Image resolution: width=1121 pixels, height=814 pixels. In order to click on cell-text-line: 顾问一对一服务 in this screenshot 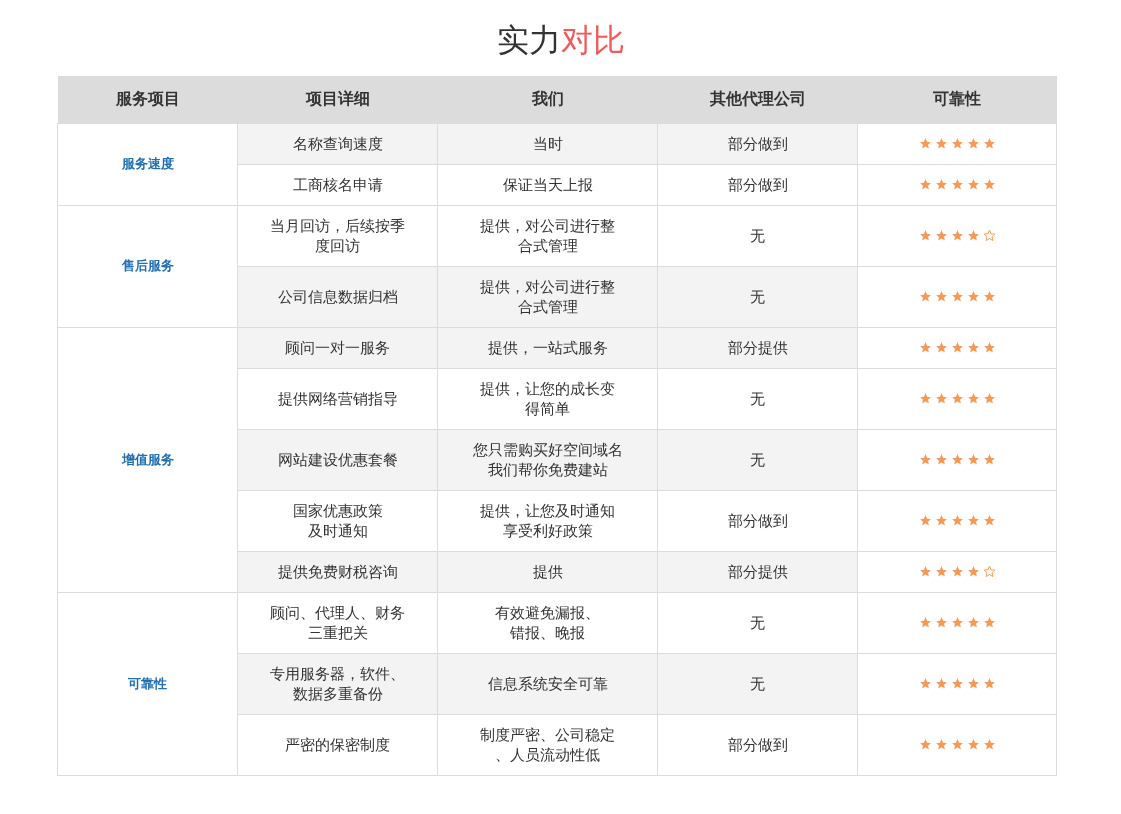, I will do `click(337, 347)`.